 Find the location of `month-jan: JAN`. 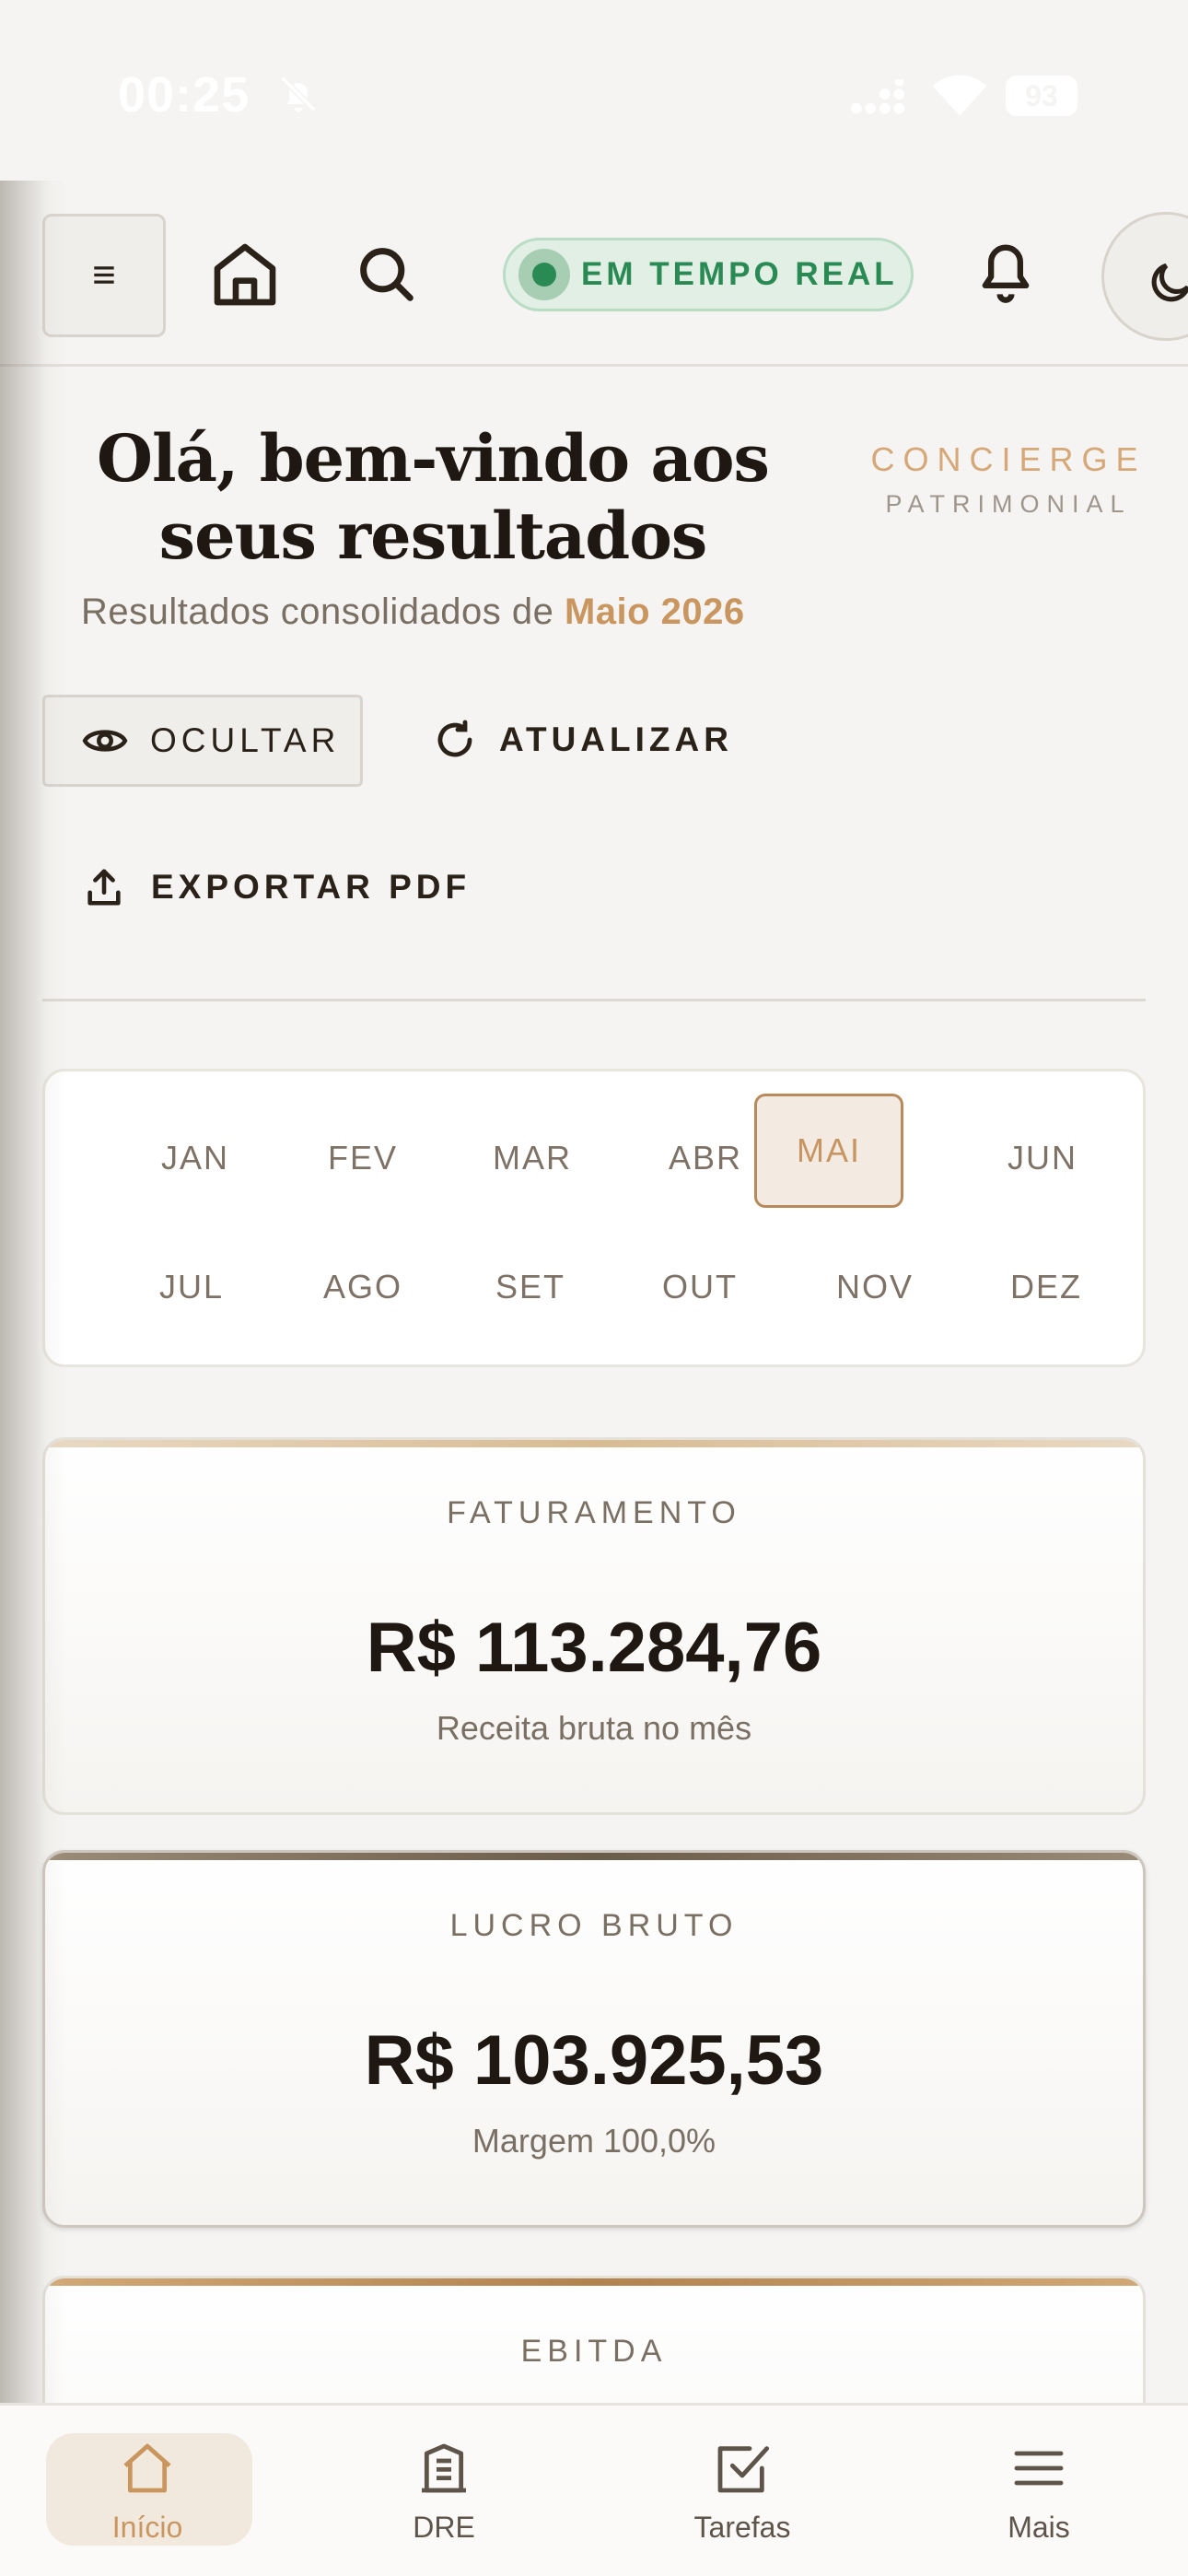

month-jan: JAN is located at coordinates (195, 1158).